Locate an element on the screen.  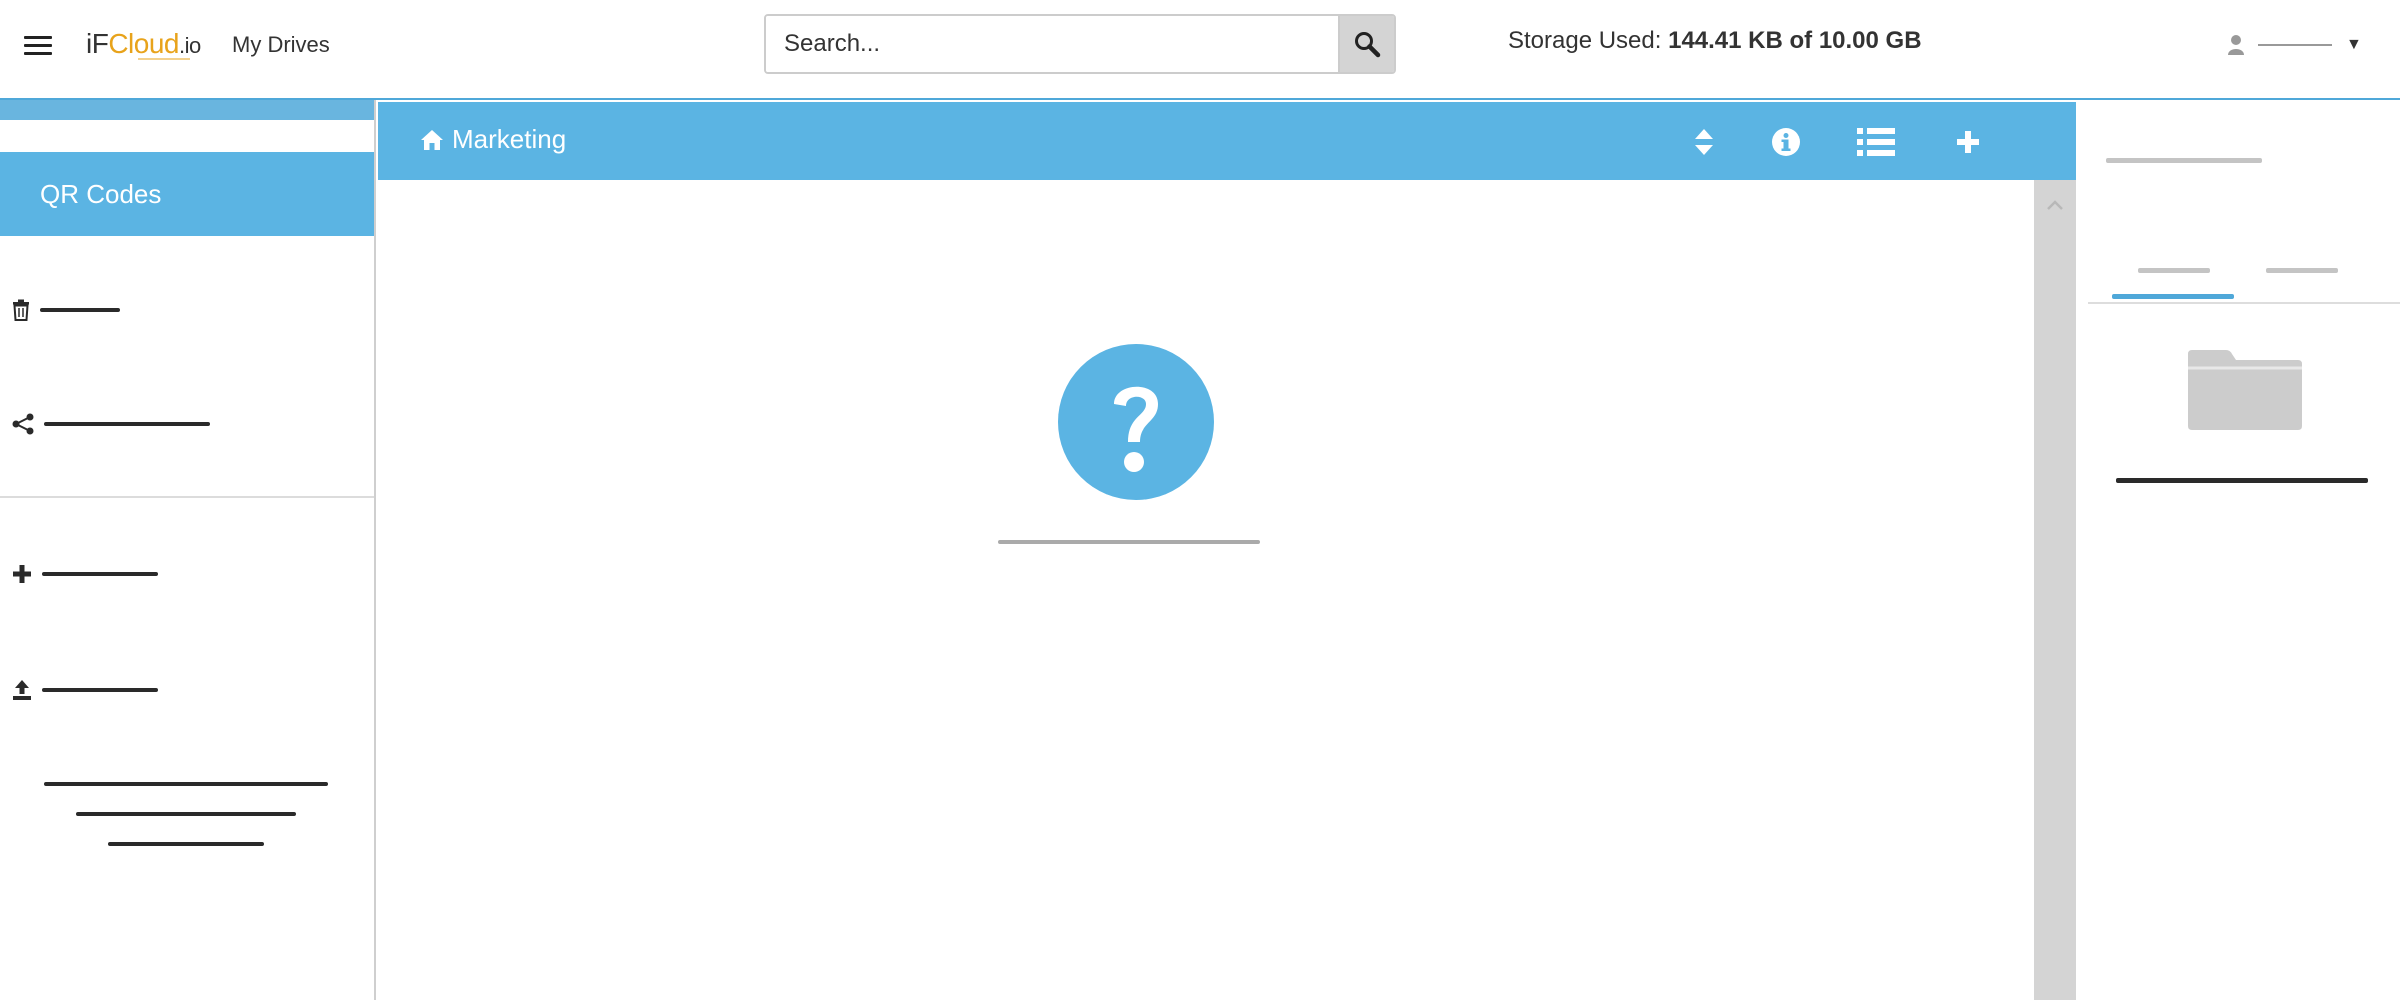
add-button is located at coordinates (1968, 142).